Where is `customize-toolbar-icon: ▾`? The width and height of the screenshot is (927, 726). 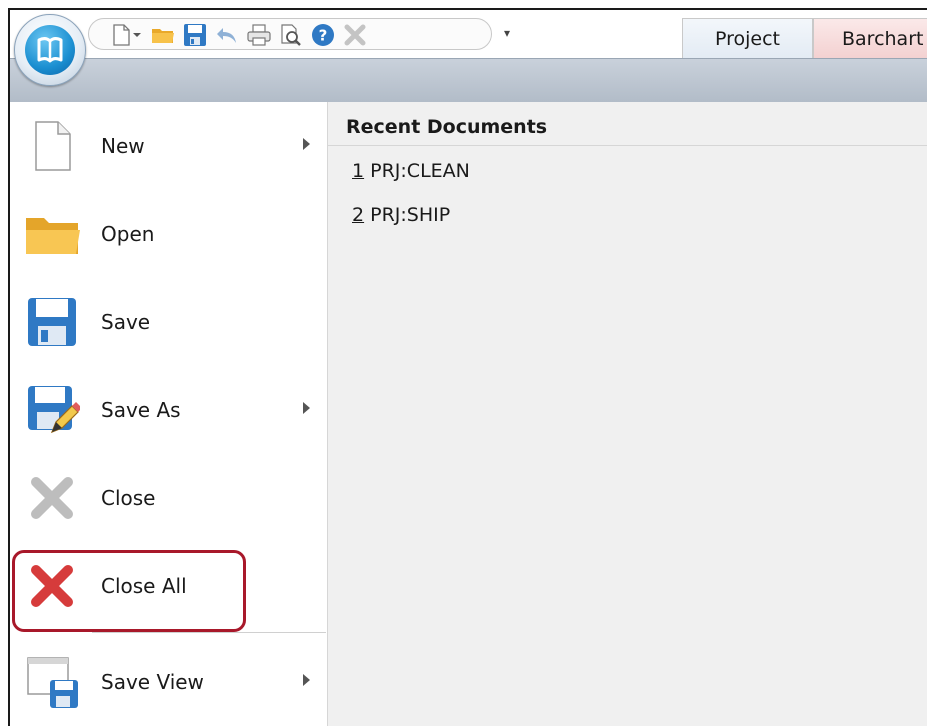
customize-toolbar-icon: ▾ is located at coordinates (507, 33).